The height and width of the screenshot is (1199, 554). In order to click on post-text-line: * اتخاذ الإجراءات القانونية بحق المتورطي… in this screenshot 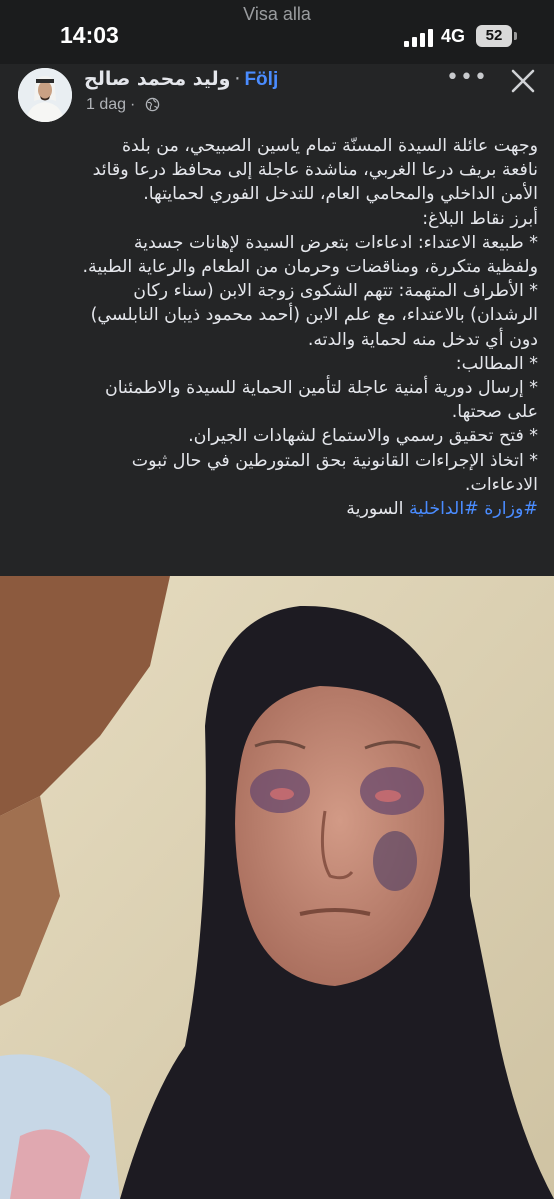, I will do `click(334, 460)`.